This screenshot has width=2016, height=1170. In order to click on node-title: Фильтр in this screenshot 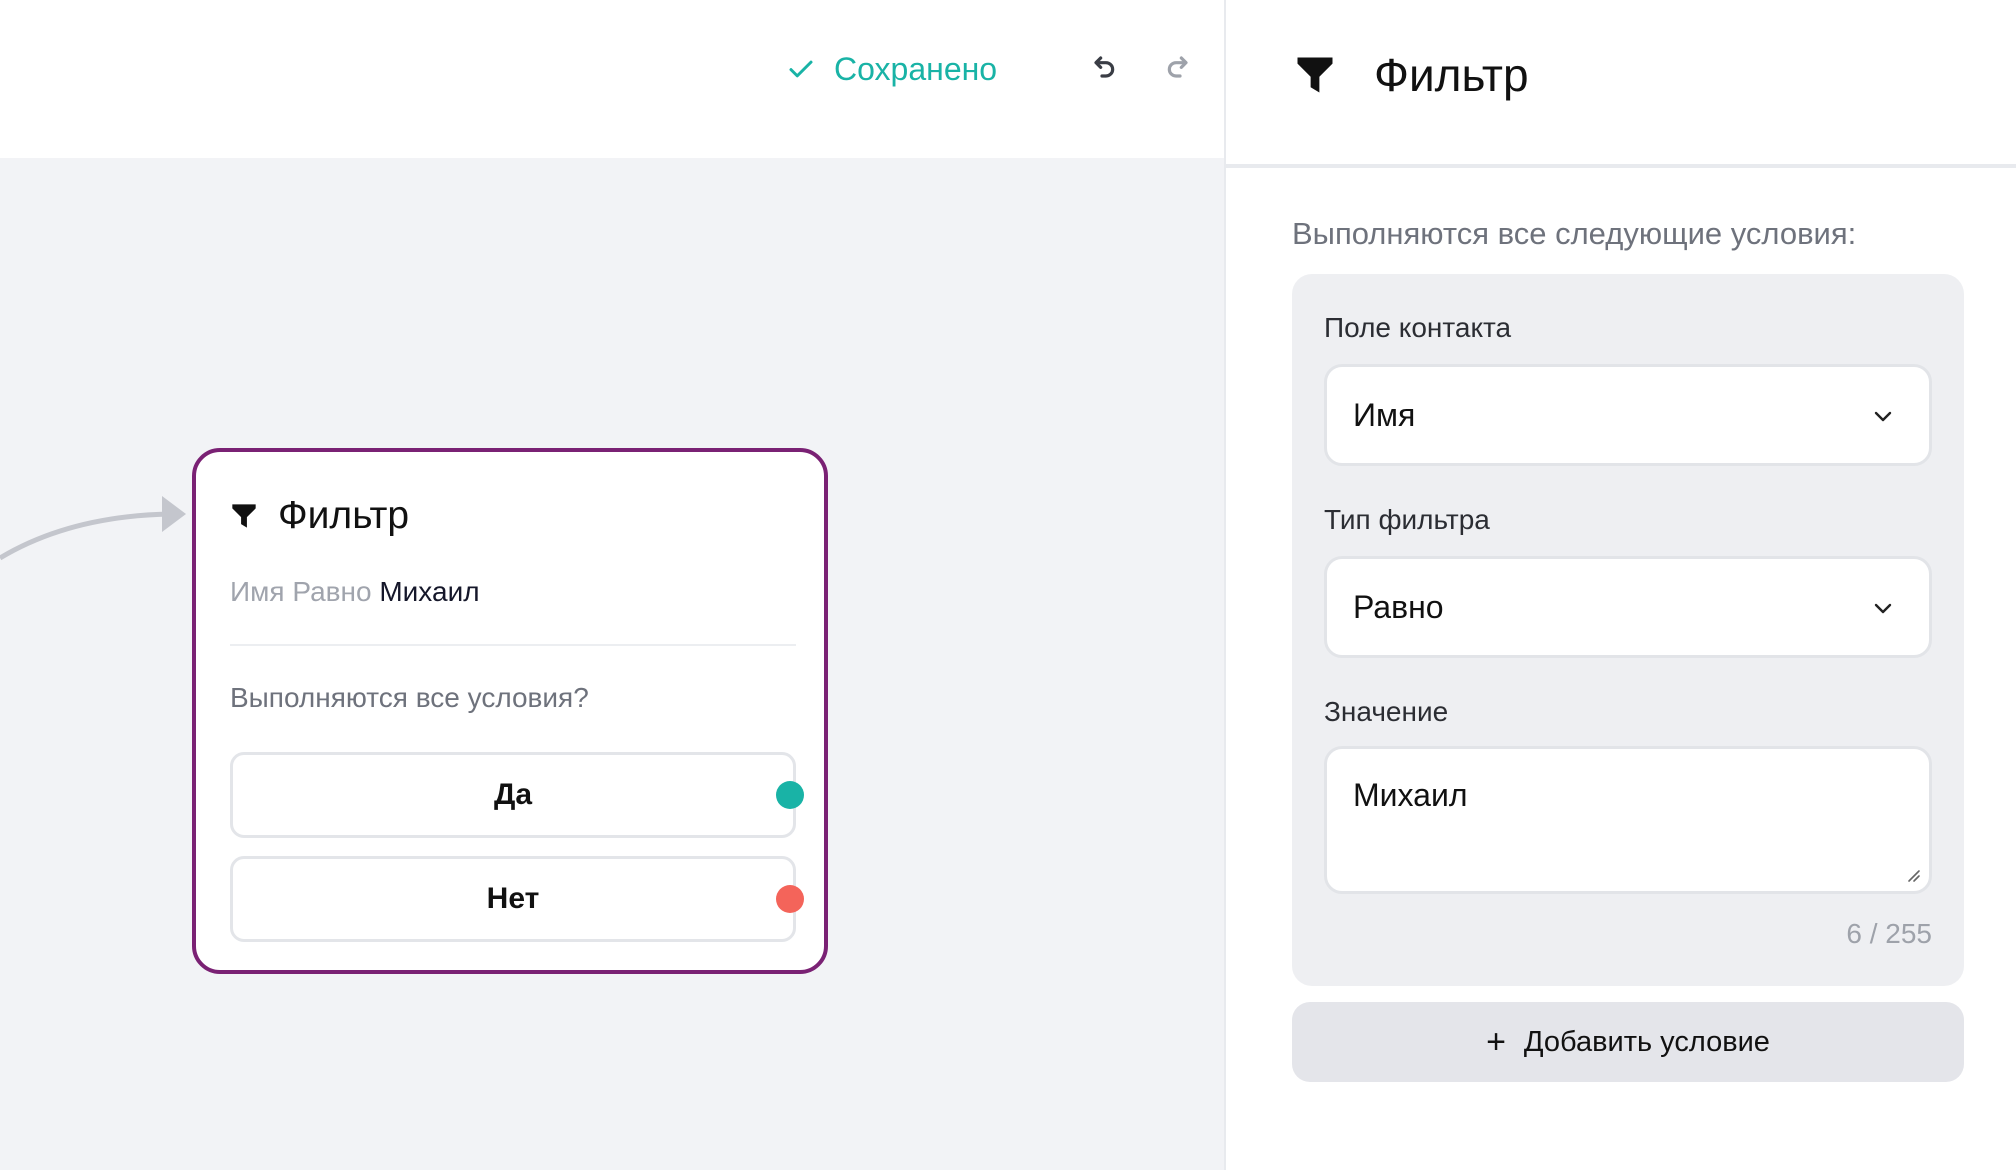, I will do `click(319, 516)`.